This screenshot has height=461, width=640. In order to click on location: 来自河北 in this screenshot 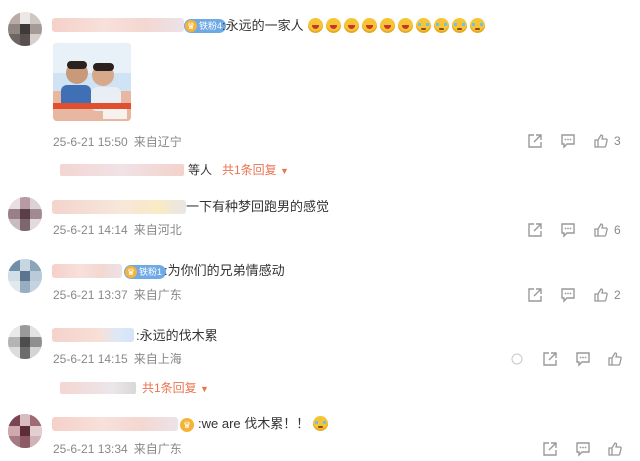, I will do `click(157, 230)`.